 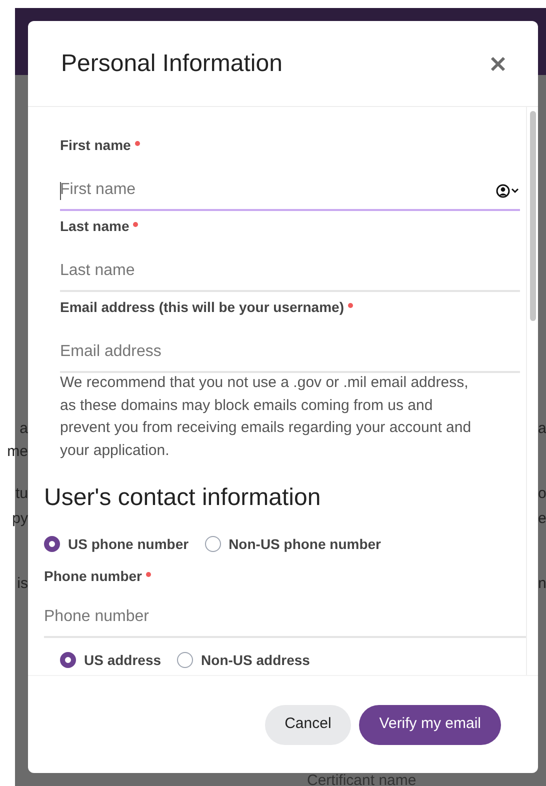 I want to click on user-dropdown-icon, so click(x=508, y=191).